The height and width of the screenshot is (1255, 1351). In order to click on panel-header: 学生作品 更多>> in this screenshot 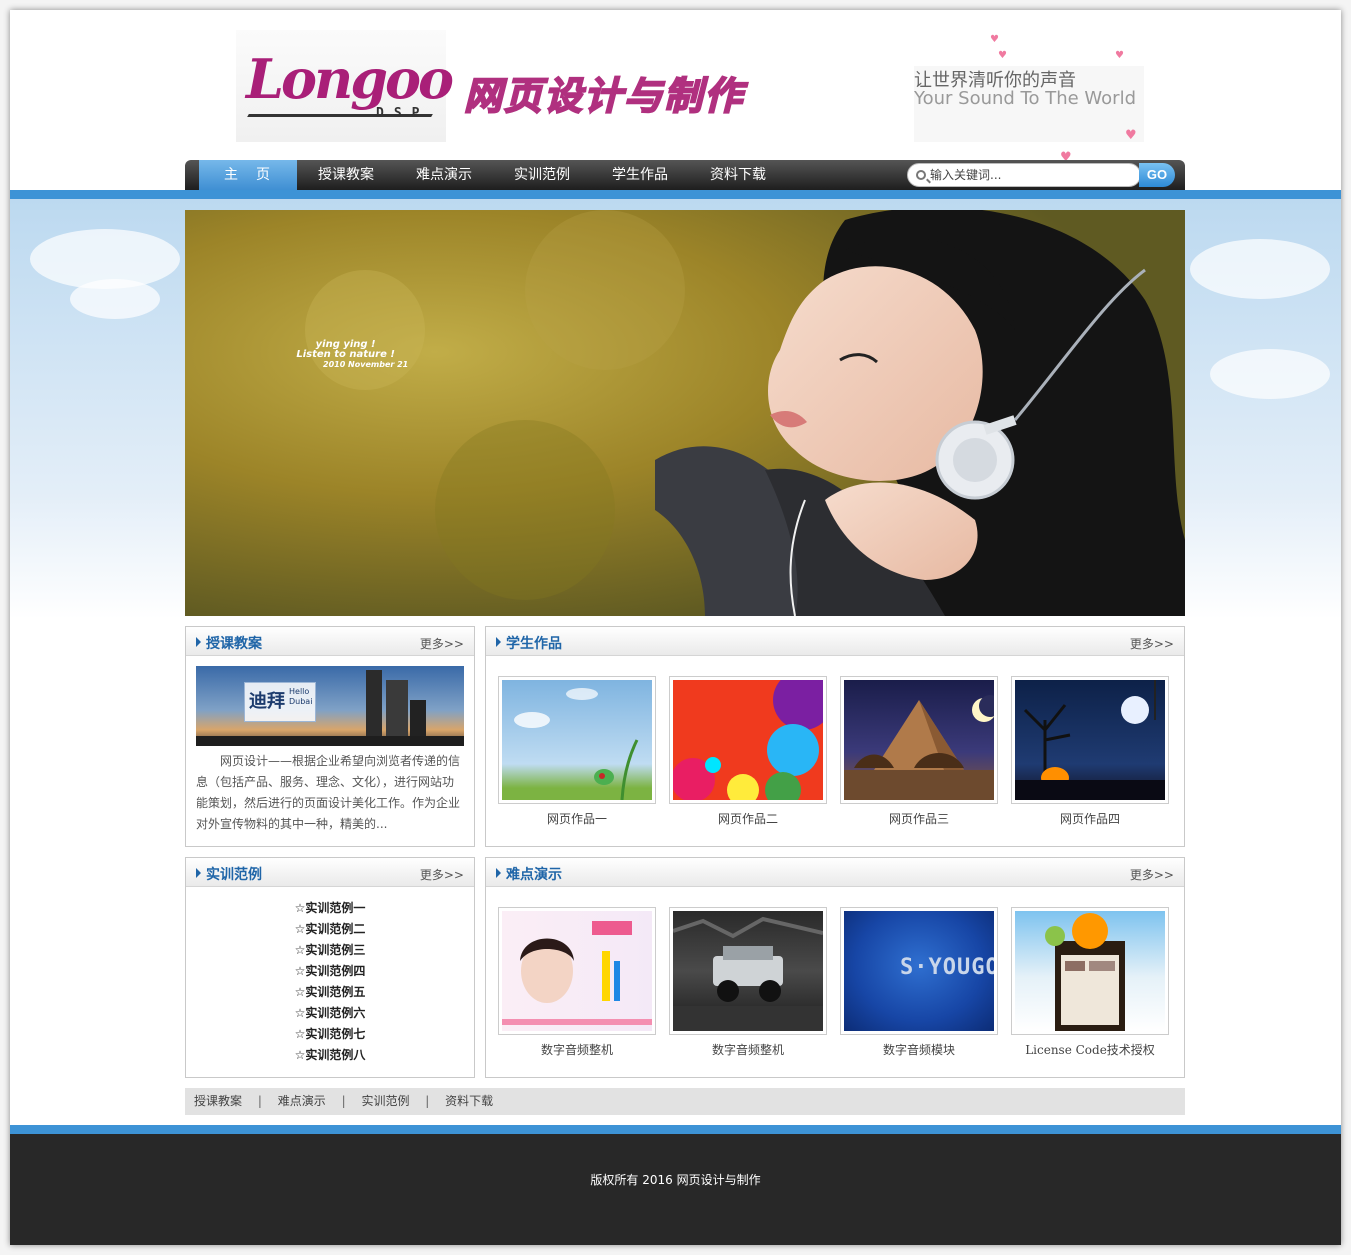, I will do `click(835, 641)`.